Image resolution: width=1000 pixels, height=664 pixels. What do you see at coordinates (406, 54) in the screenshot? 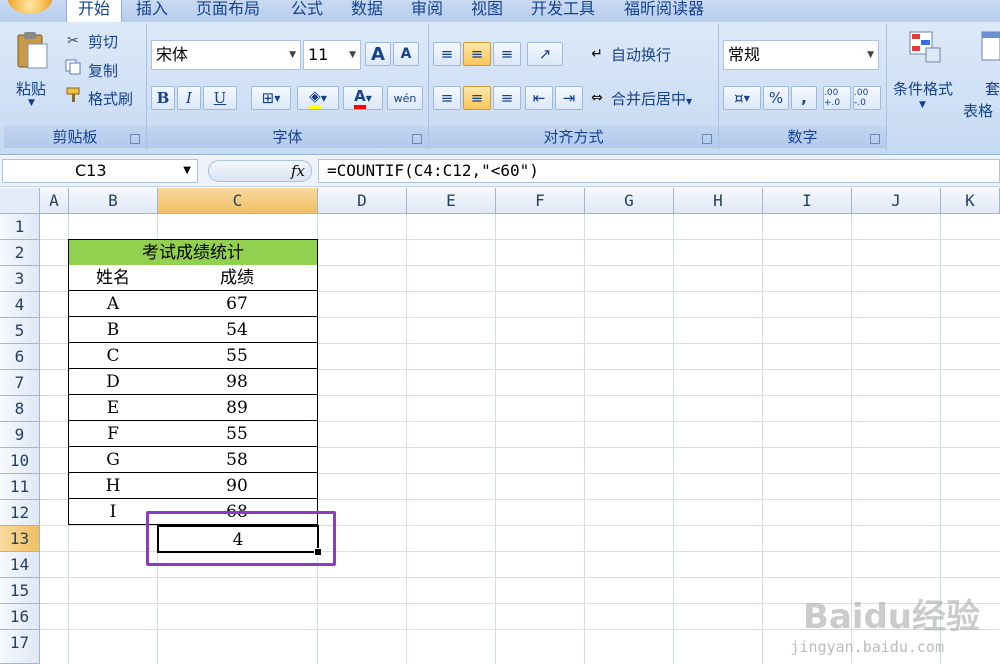
I see `shrink-font-button: A` at bounding box center [406, 54].